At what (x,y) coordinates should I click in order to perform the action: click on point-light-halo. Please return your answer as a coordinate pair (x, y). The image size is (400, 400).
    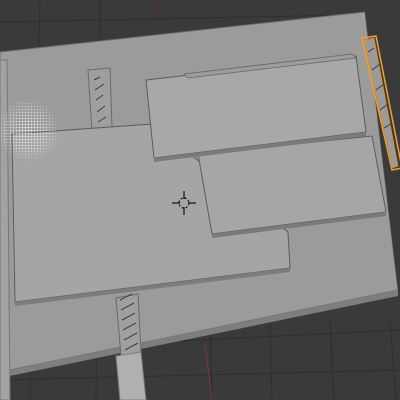
    Looking at the image, I should click on (30, 130).